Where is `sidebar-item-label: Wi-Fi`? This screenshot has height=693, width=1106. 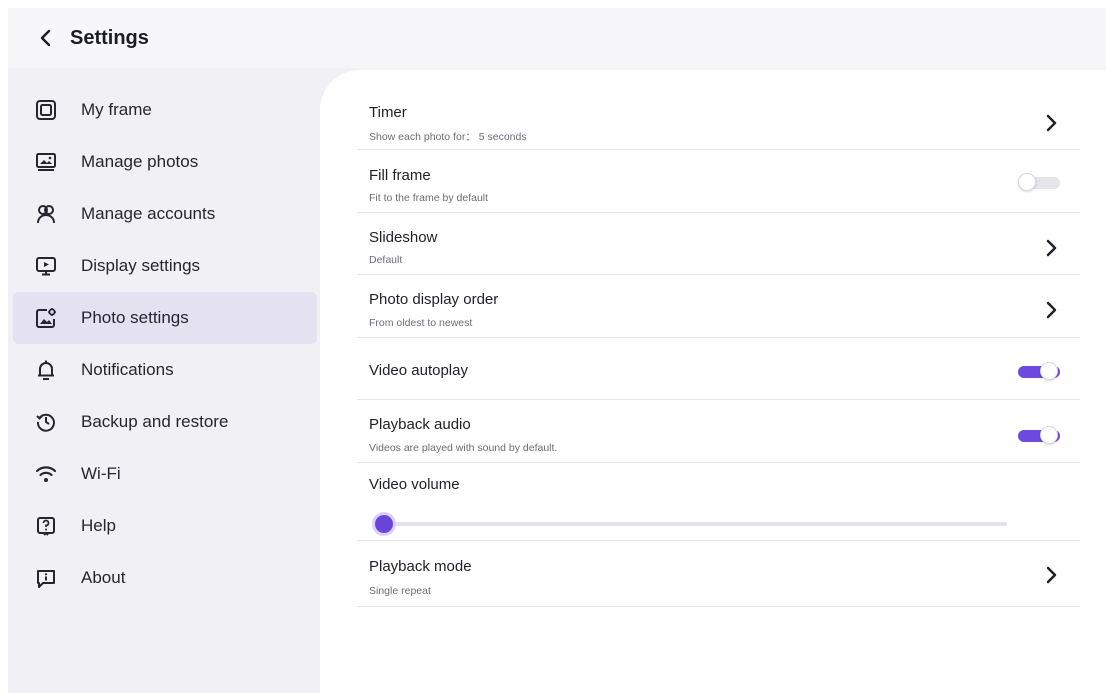 sidebar-item-label: Wi-Fi is located at coordinates (101, 473).